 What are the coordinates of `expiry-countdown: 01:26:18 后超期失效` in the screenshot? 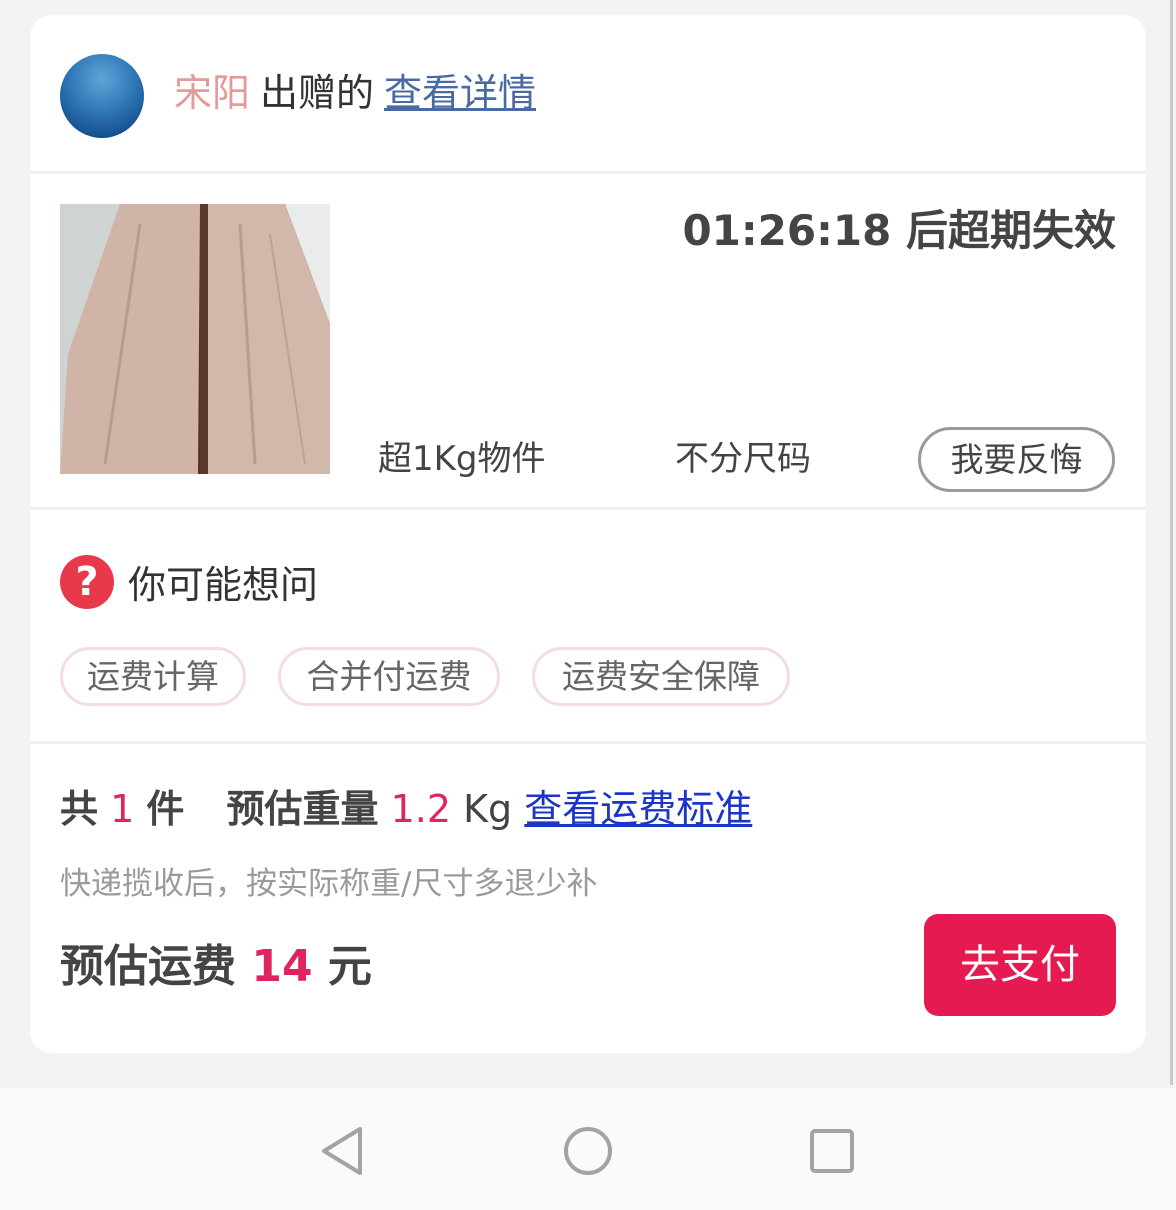 It's located at (899, 230).